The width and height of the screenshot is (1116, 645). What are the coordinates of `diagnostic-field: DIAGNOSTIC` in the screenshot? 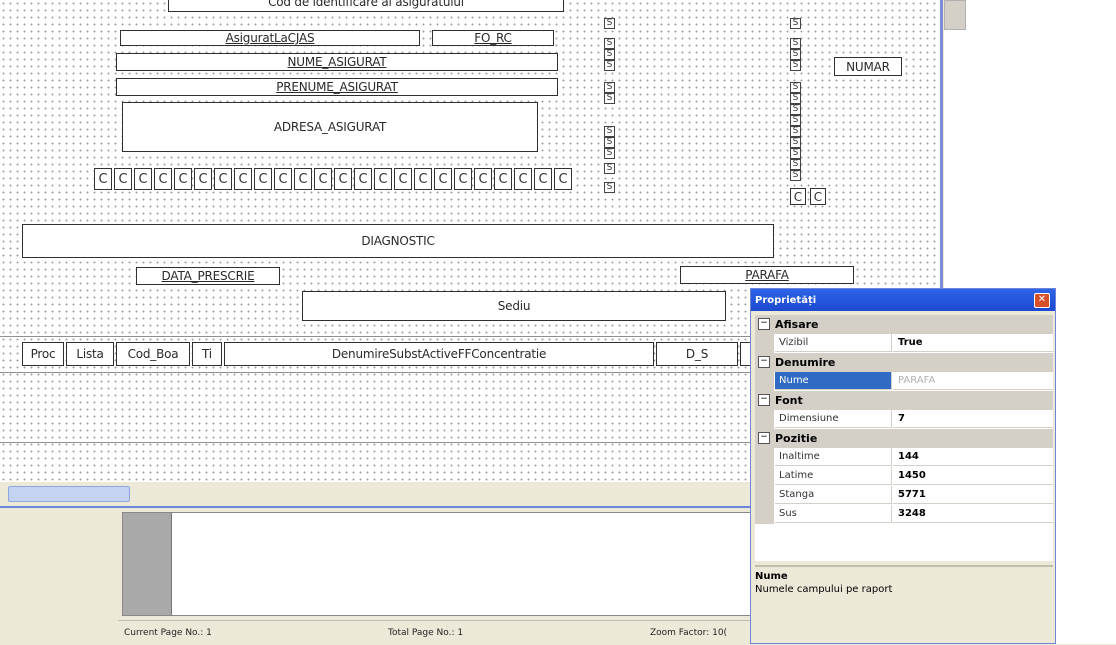 It's located at (398, 241).